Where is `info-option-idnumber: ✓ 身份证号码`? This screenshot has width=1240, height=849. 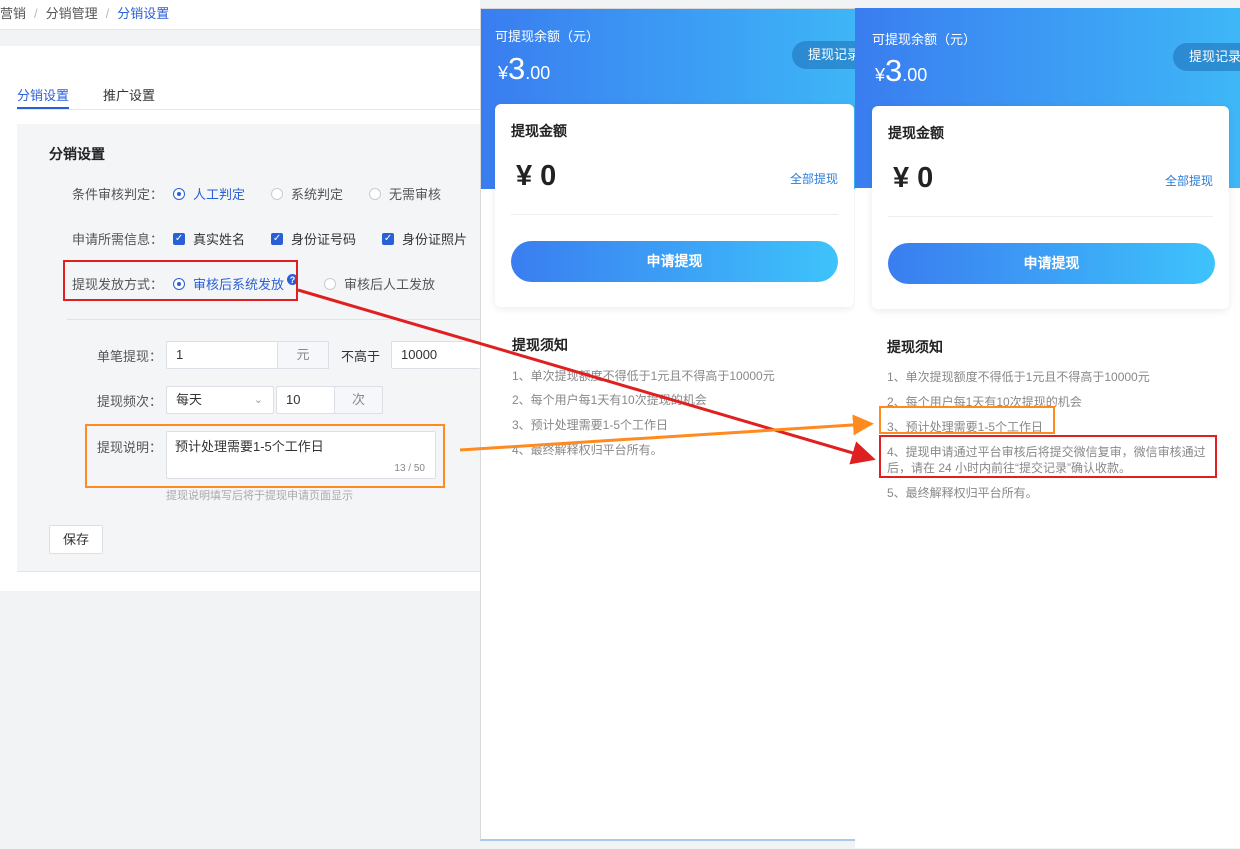 info-option-idnumber: ✓ 身份证号码 is located at coordinates (313, 238).